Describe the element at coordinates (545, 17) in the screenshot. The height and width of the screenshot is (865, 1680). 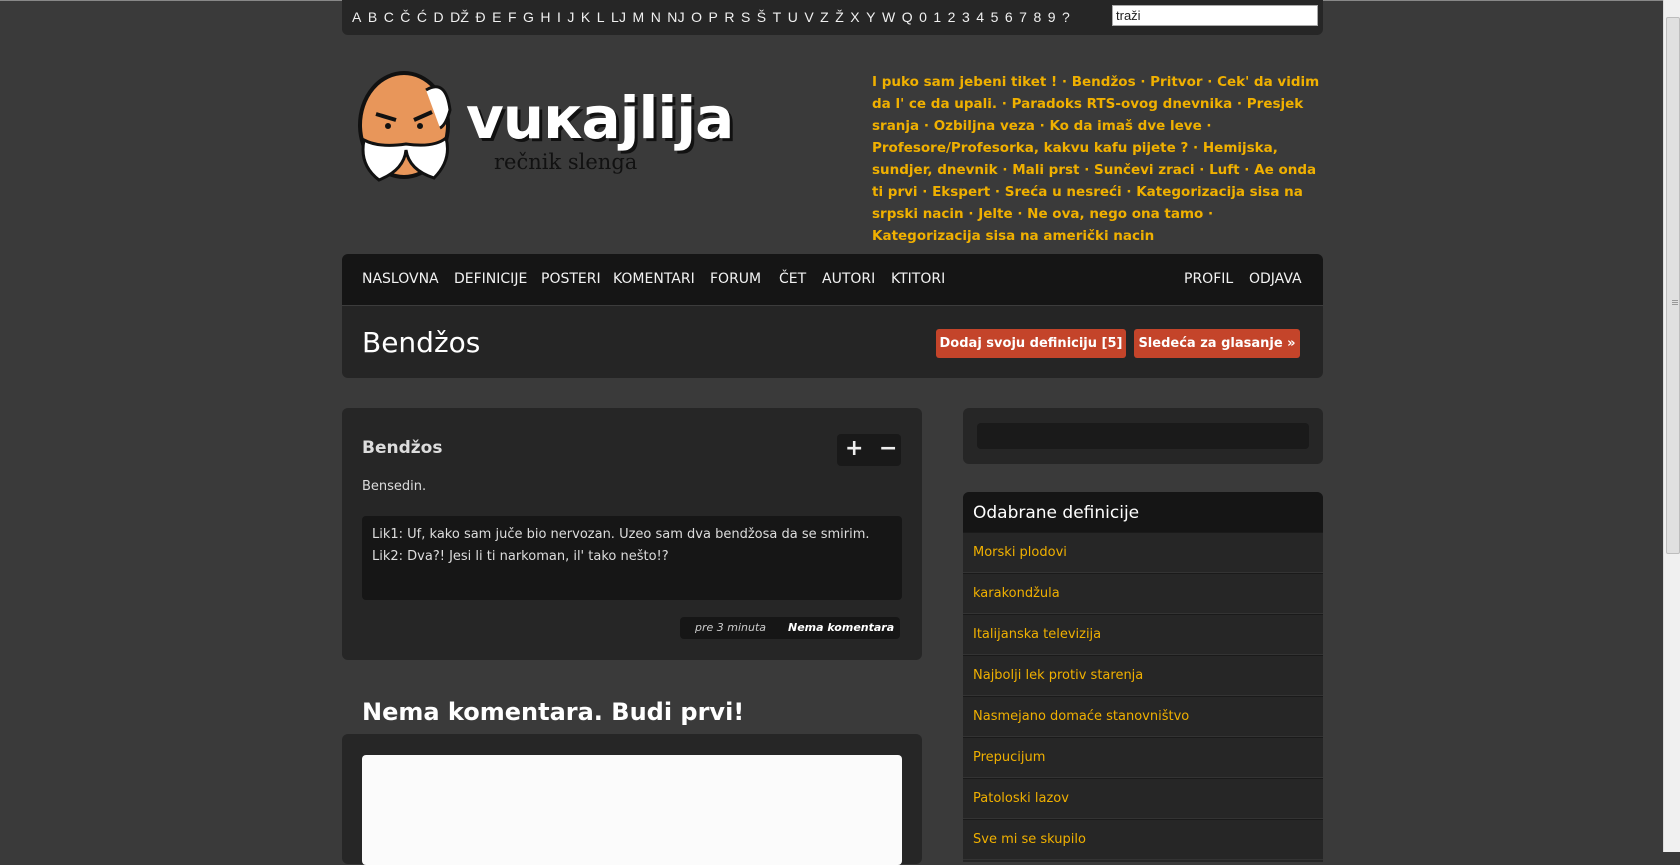
I see `alphabet-letter-link: H` at that location.